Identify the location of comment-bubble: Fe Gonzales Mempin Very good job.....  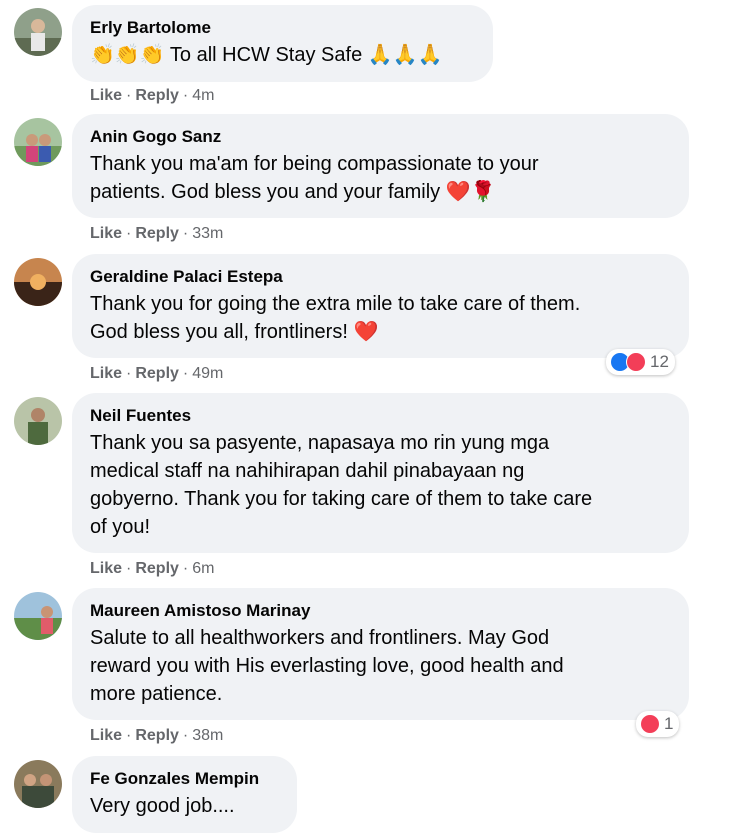
(184, 794).